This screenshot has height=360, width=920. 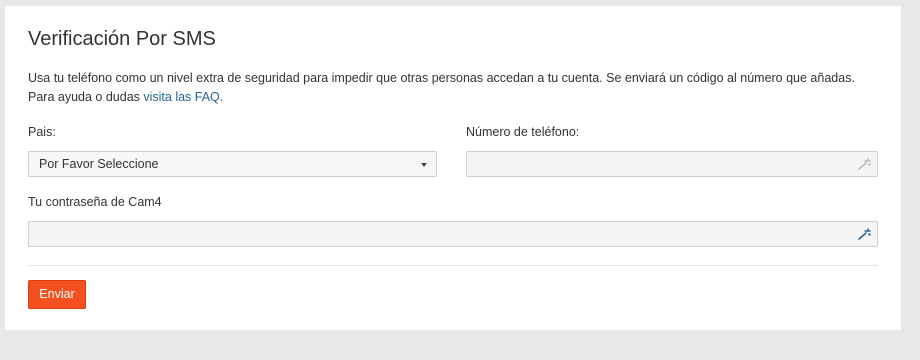 I want to click on submit-button: Enviar, so click(x=57, y=294).